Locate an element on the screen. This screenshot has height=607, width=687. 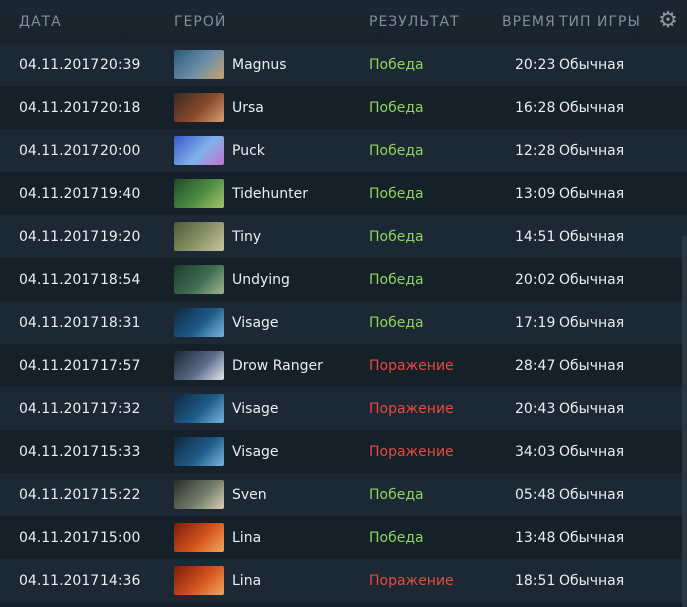
match-time: 18:54 is located at coordinates (120, 280).